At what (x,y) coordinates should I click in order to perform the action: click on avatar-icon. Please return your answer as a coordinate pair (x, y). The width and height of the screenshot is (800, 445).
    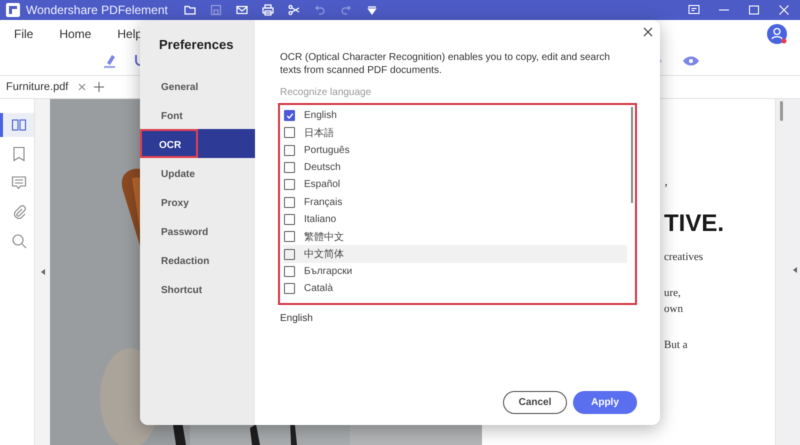
    Looking at the image, I should click on (777, 34).